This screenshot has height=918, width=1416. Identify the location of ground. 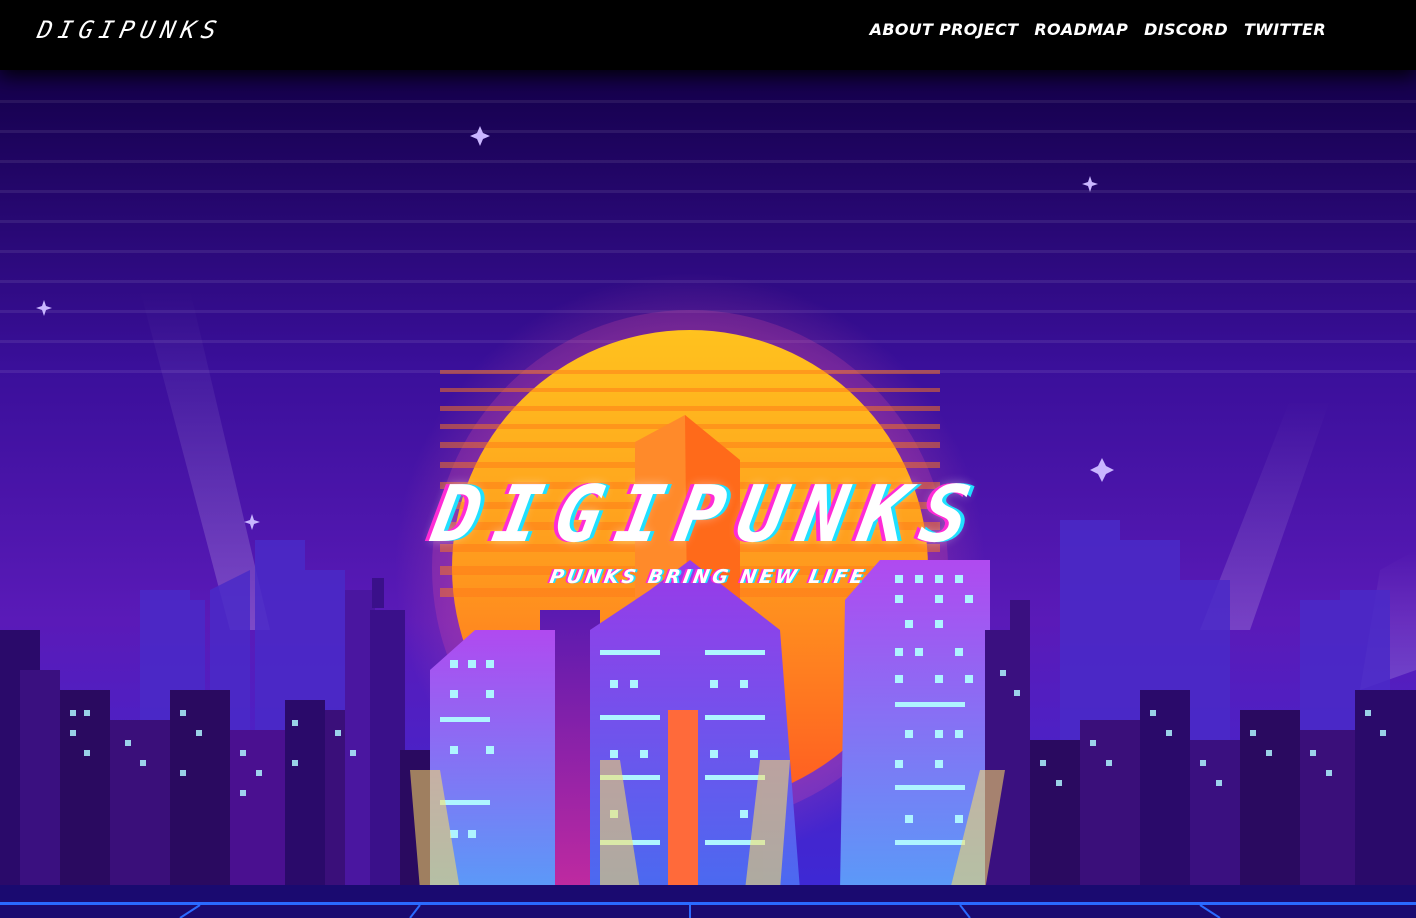
(708, 901).